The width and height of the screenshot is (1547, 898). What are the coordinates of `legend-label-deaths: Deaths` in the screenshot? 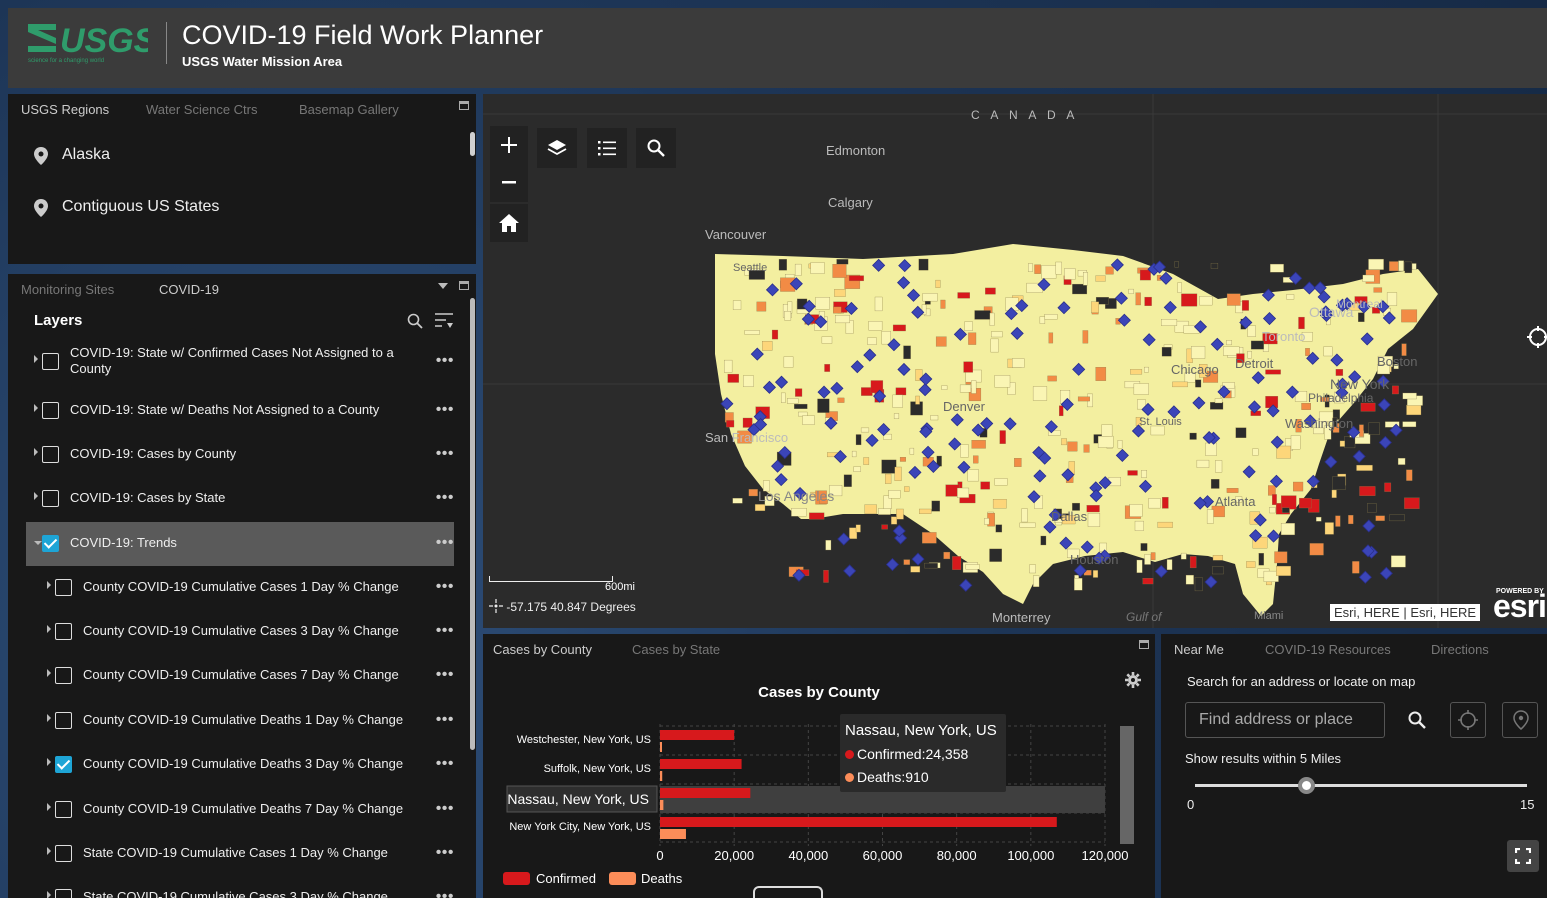 It's located at (662, 878).